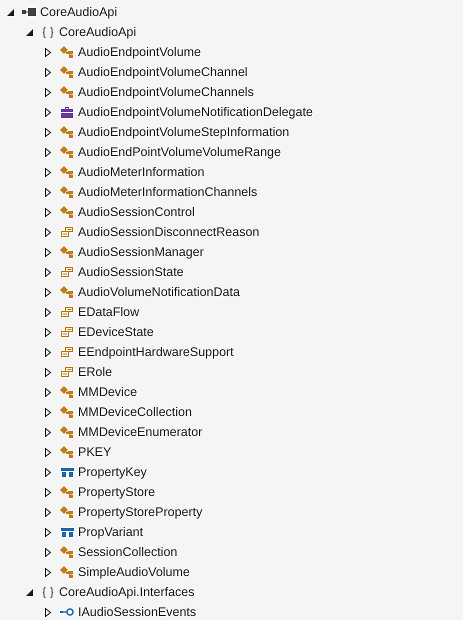 The image size is (463, 620). What do you see at coordinates (137, 611) in the screenshot?
I see `tree-item-label: IAudioSessionEvents` at bounding box center [137, 611].